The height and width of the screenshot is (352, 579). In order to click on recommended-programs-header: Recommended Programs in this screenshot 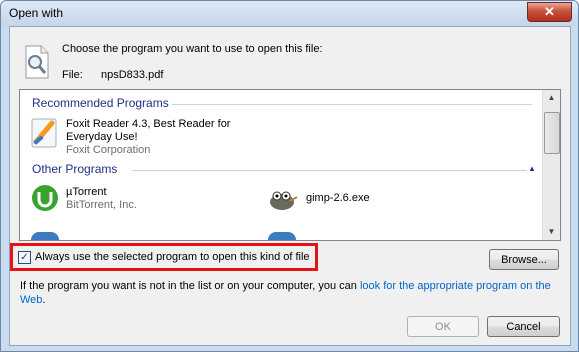, I will do `click(100, 103)`.